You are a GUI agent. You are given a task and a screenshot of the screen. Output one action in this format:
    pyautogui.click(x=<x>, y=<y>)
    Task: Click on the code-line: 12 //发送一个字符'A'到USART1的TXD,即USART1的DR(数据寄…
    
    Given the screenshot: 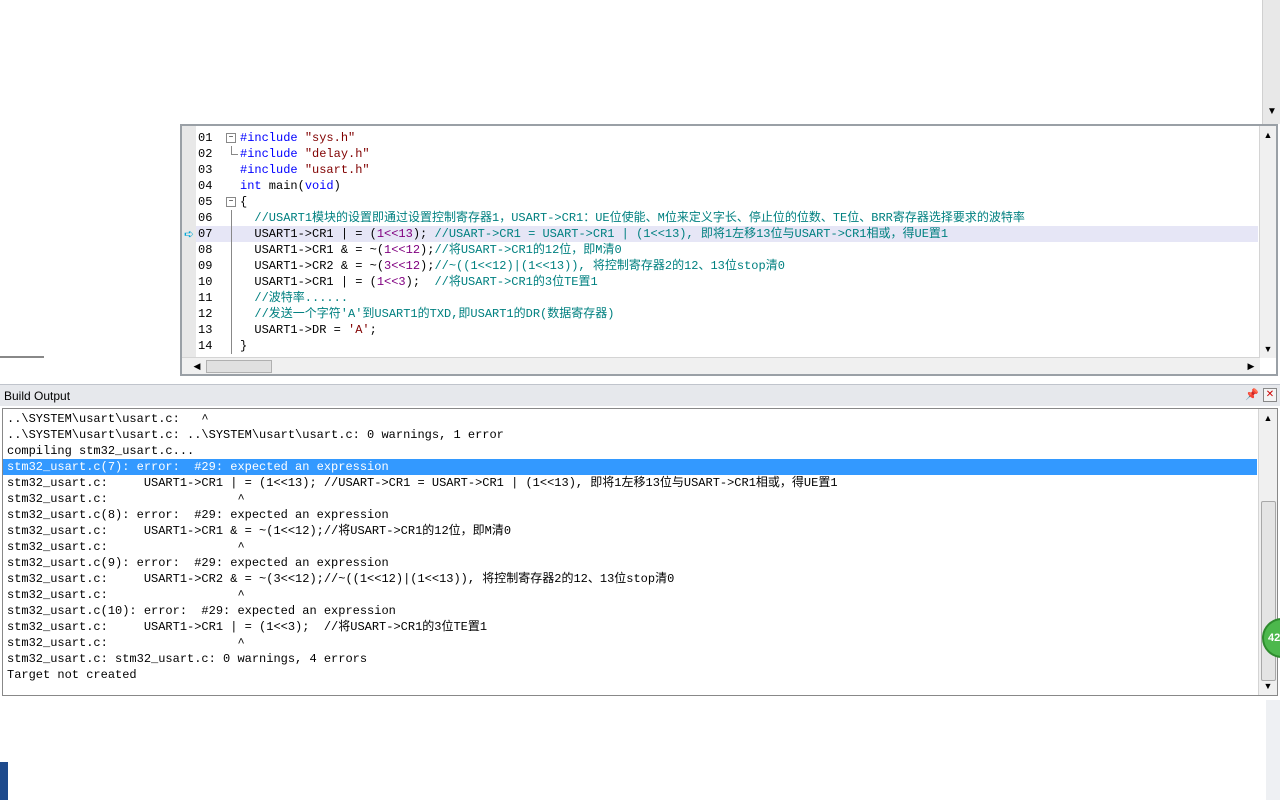 What is the action you would take?
    pyautogui.click(x=727, y=314)
    